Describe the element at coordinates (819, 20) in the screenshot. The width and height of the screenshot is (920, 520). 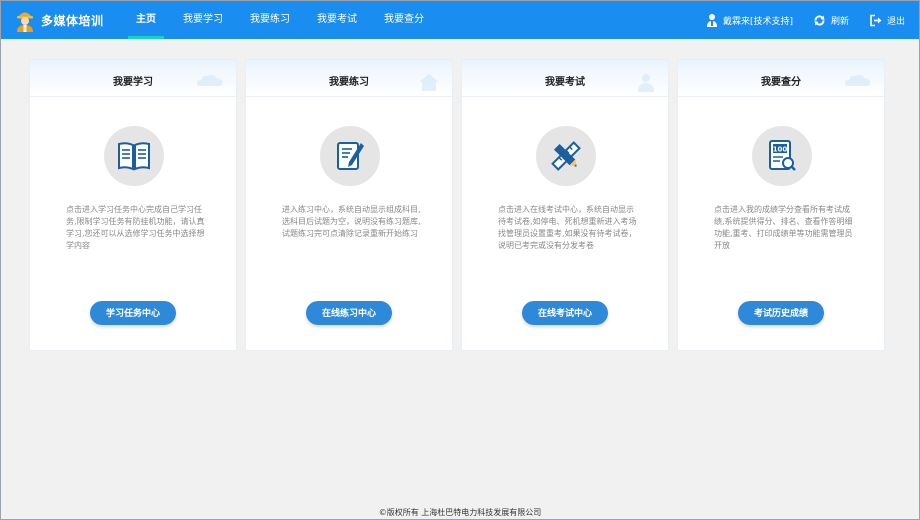
I see `refresh-icon` at that location.